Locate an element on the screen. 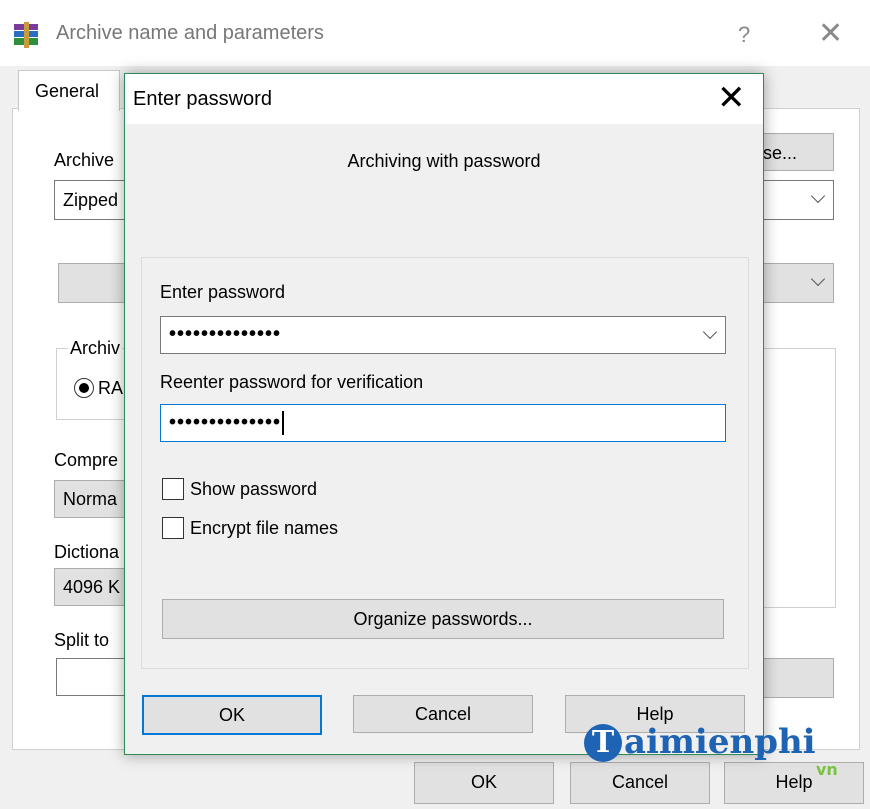 The height and width of the screenshot is (809, 870). compression-label: Compre is located at coordinates (86, 460).